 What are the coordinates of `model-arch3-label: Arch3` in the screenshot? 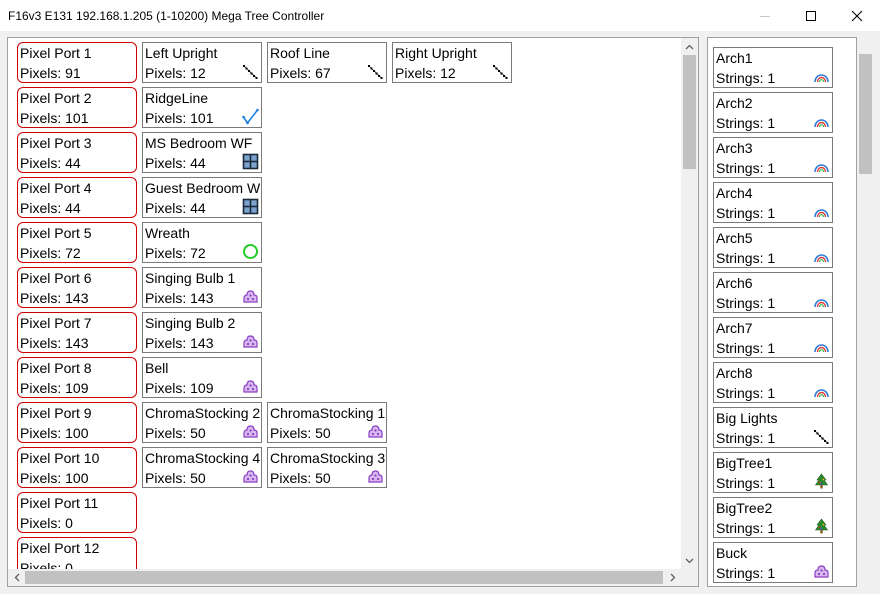 It's located at (734, 148).